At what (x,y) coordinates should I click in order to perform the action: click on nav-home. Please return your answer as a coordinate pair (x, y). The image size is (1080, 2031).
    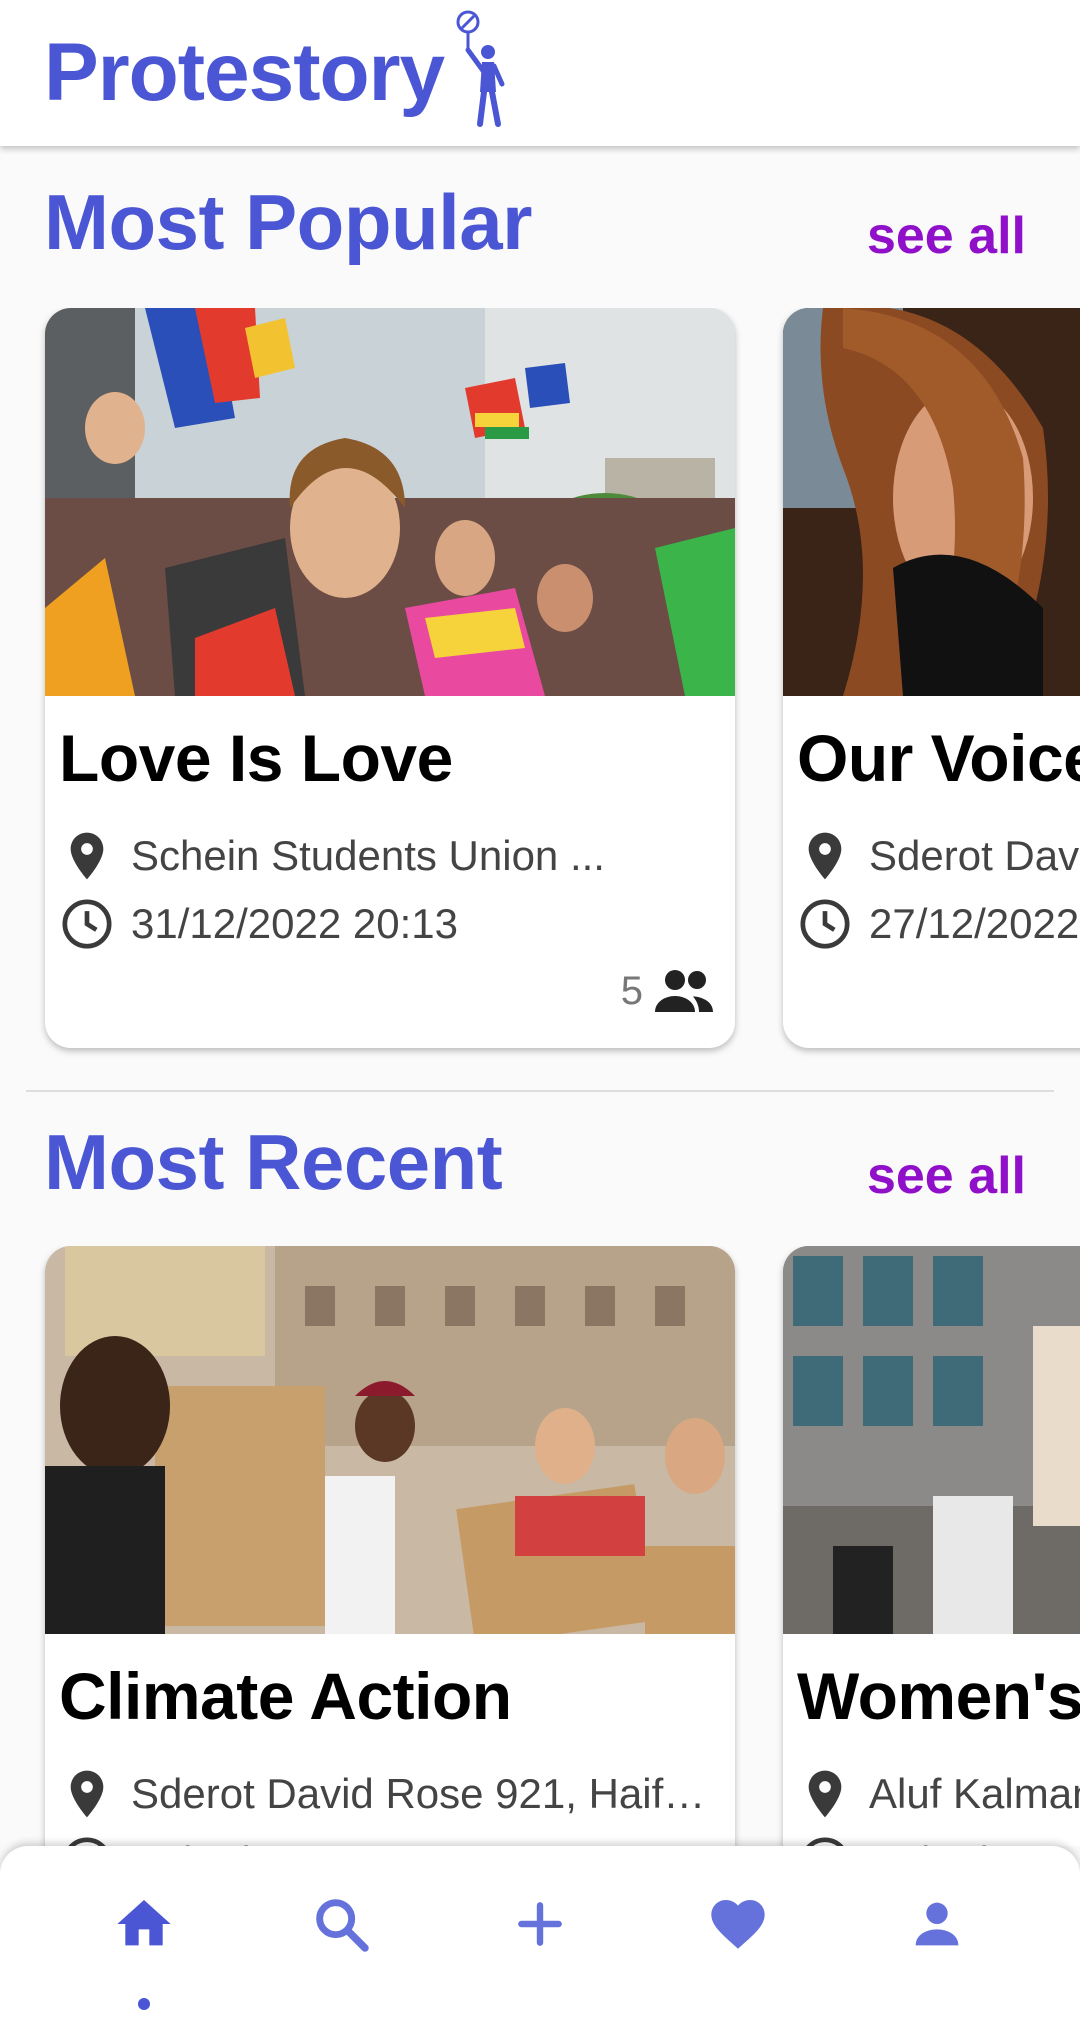
    Looking at the image, I should click on (144, 1924).